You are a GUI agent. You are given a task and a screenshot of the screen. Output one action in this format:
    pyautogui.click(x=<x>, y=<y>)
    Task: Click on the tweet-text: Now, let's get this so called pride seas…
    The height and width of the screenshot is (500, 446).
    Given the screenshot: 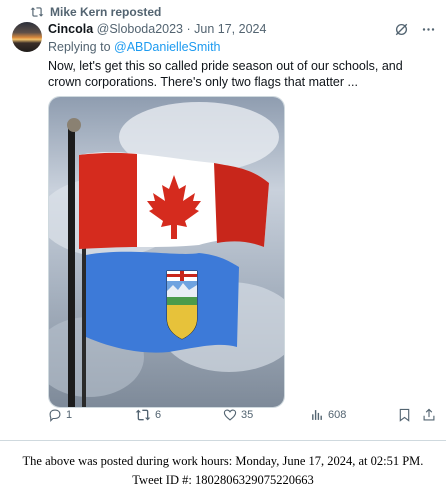 What is the action you would take?
    pyautogui.click(x=225, y=74)
    